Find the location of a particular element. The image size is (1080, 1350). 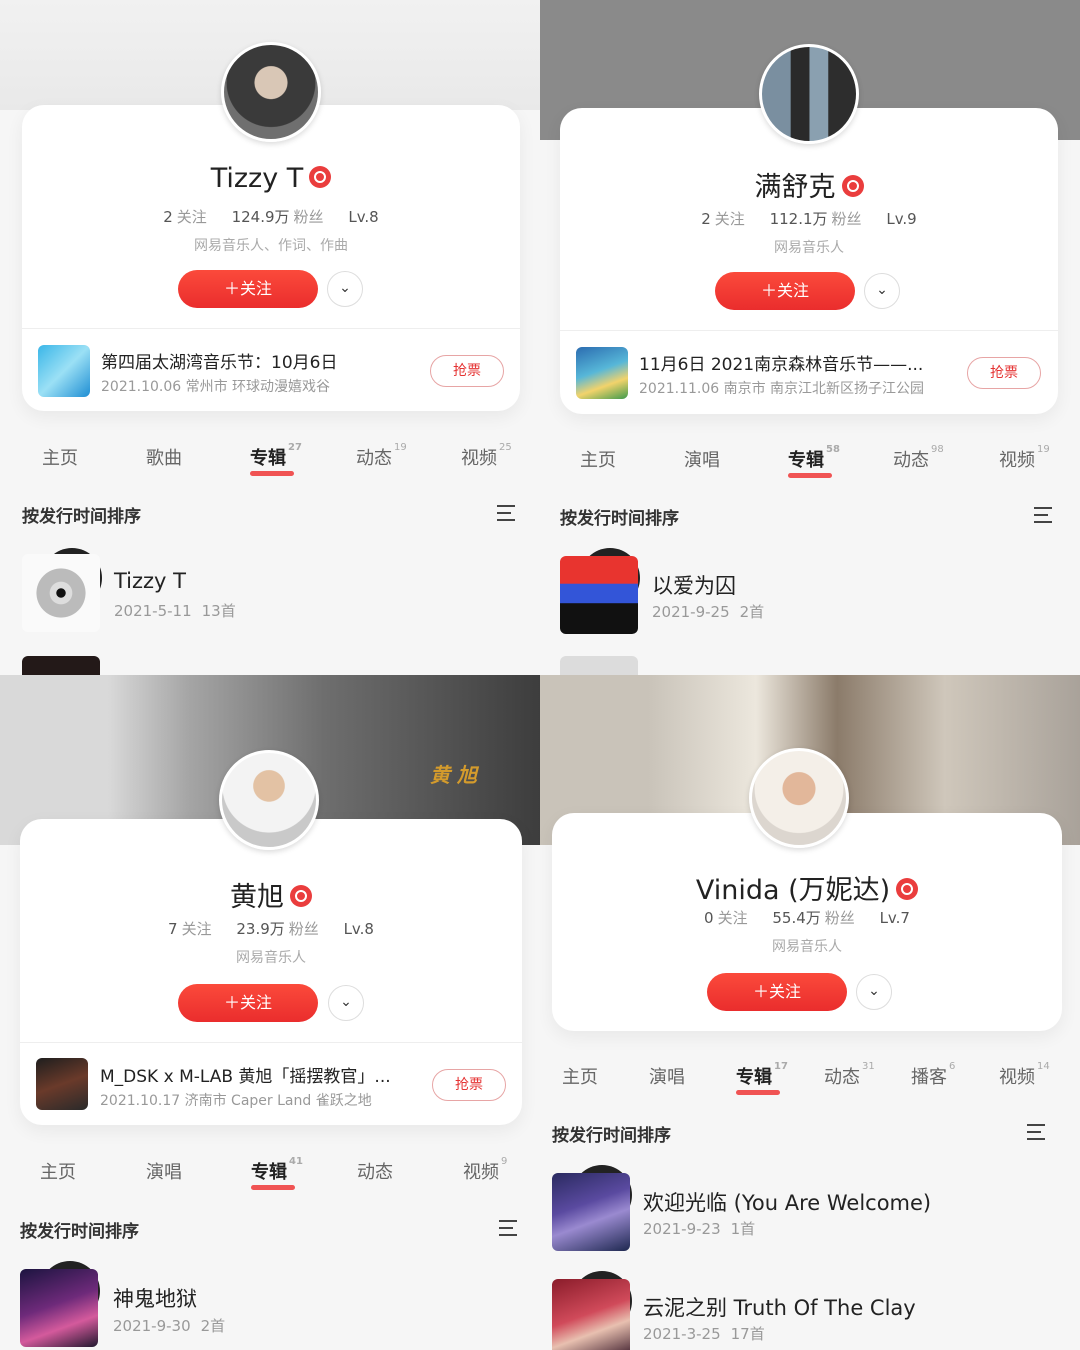

album-item: 云泥之别 Truth Of The Clay 2021-3-25 17首 is located at coordinates (807, 1310).